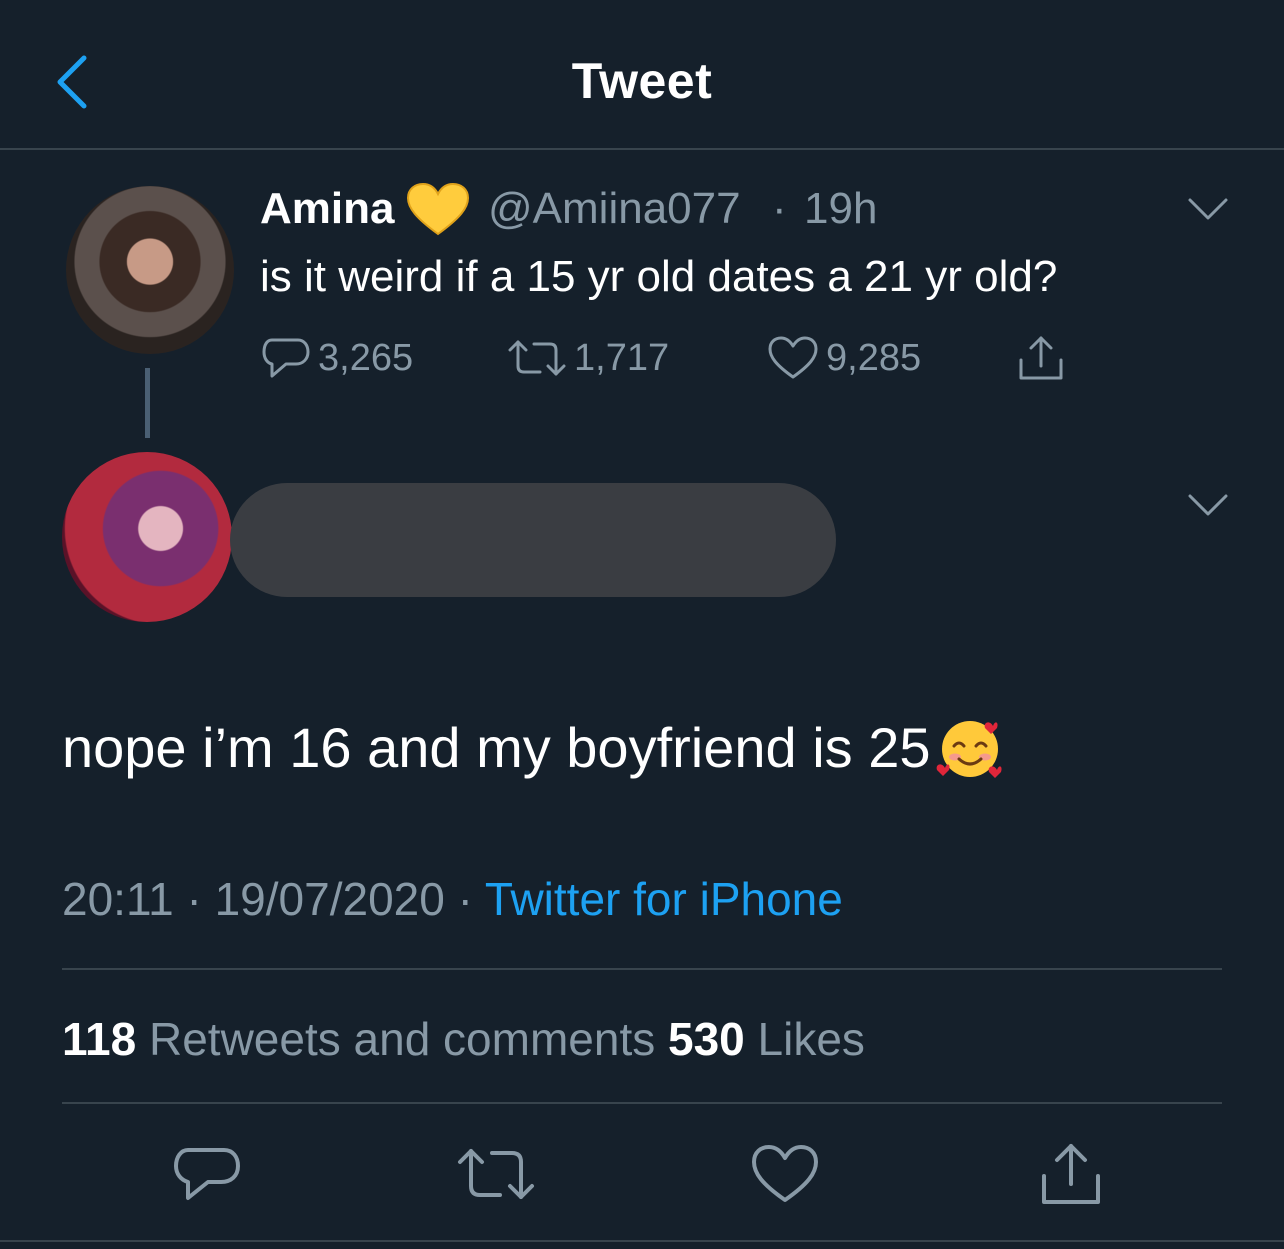 This screenshot has width=1284, height=1249. I want to click on reply-tweet-menu-button, so click(1208, 505).